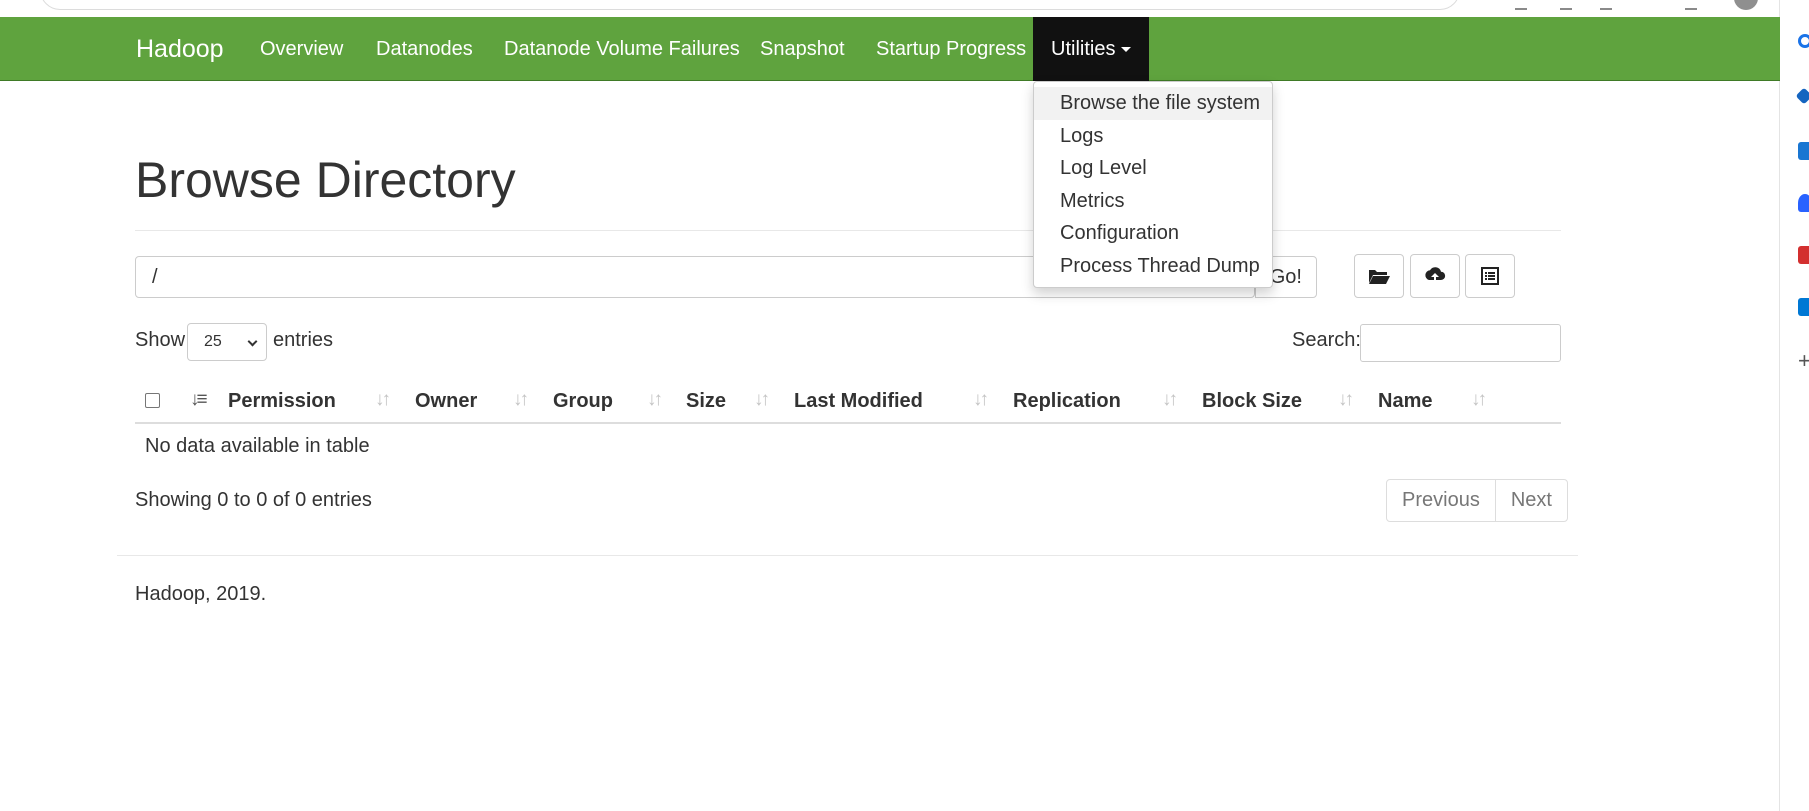 The image size is (1809, 811). I want to click on column-block-size: Block Size, so click(1252, 401).